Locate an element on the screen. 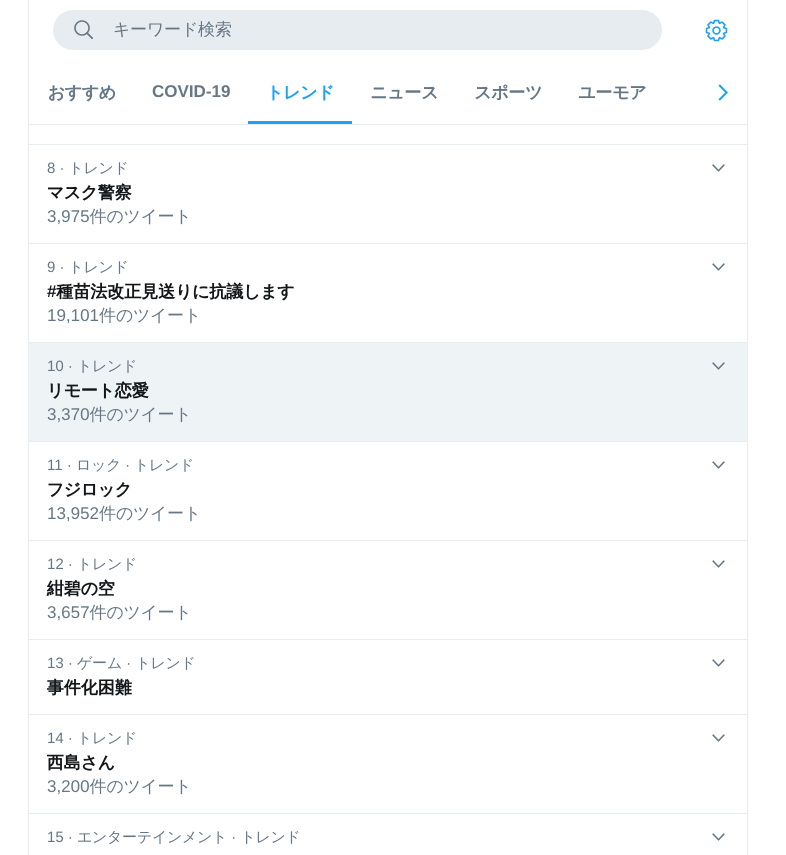  trend-context: 12 · トレンド is located at coordinates (92, 565).